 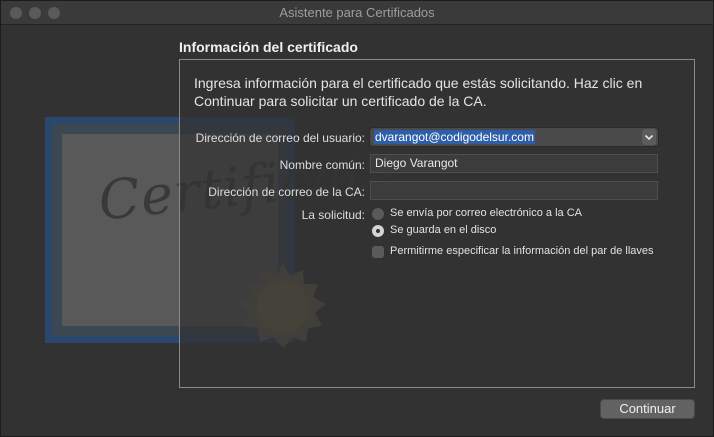 What do you see at coordinates (286, 192) in the screenshot?
I see `ca-email-label: Dirección de correo de la CA:` at bounding box center [286, 192].